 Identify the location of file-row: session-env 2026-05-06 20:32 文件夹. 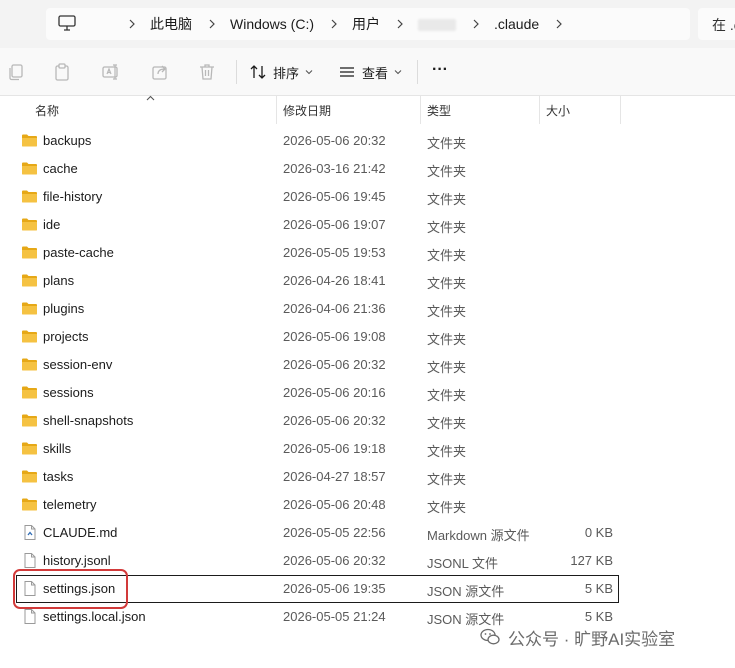
(367, 365).